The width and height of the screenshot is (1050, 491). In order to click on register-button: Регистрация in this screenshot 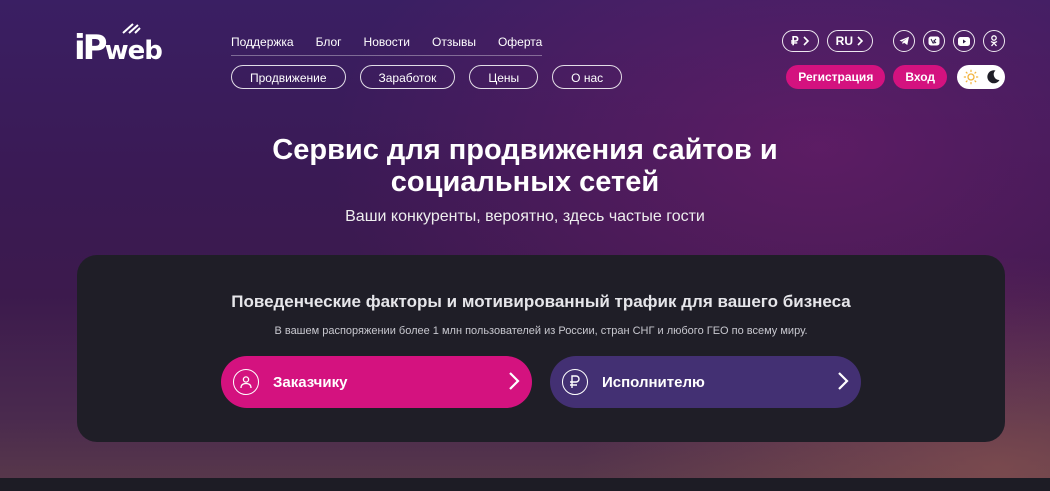, I will do `click(836, 77)`.